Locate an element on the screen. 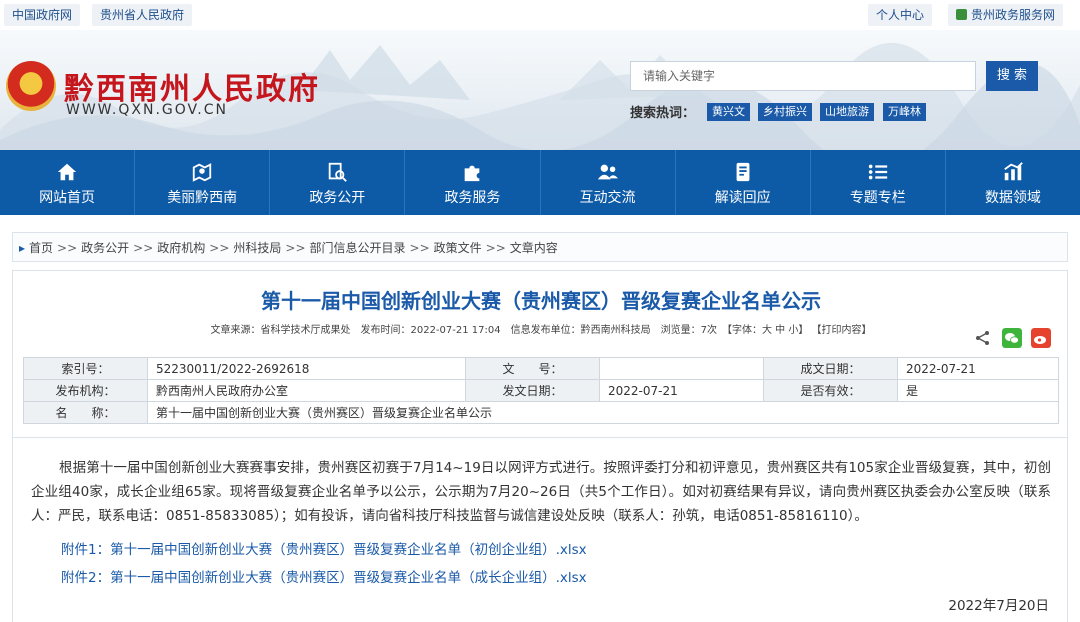 The height and width of the screenshot is (622, 1080). table-row: 名 称： 第十一届中国创新创业大赛（贵州赛区）晋级复赛企业名单公示 is located at coordinates (541, 412).